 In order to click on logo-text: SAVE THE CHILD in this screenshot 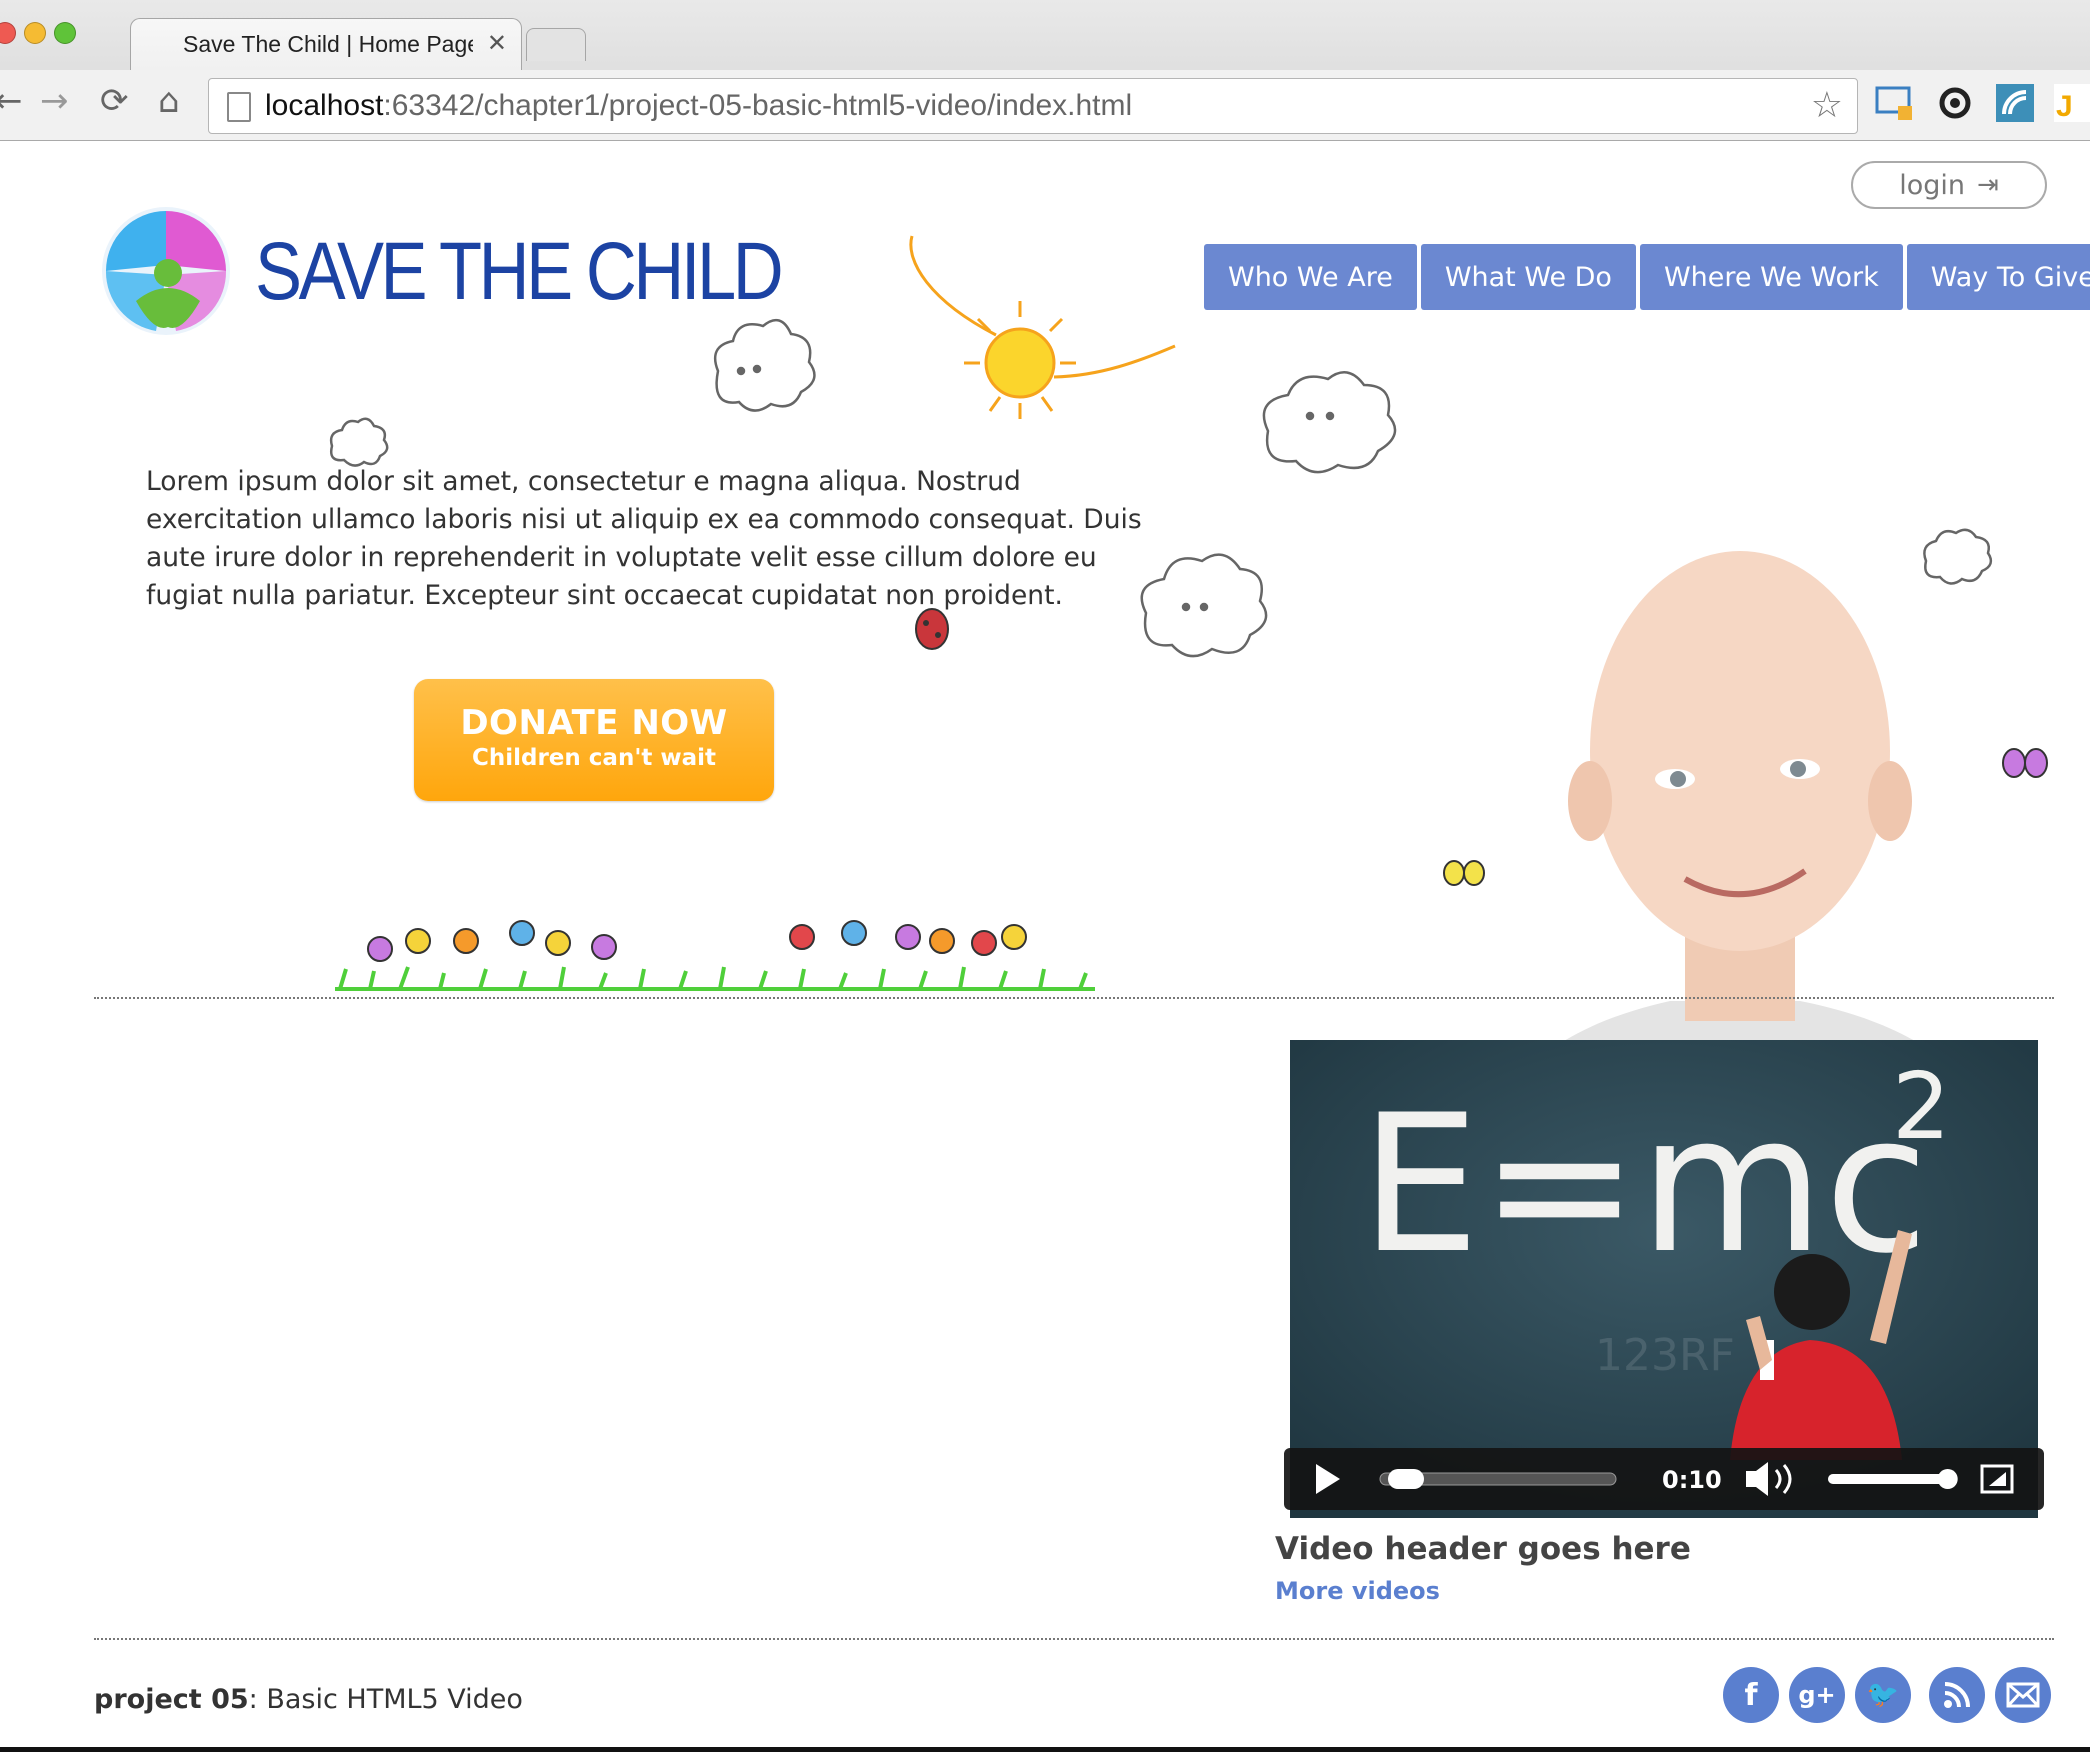, I will do `click(519, 272)`.